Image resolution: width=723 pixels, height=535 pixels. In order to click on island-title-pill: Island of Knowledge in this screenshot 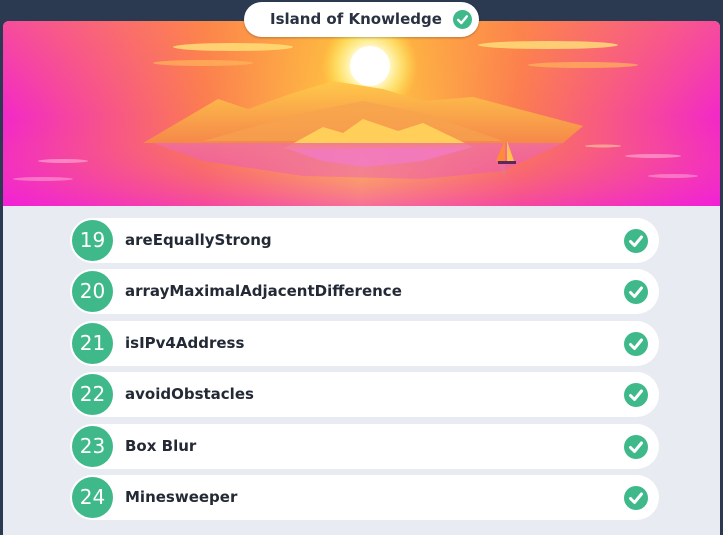, I will do `click(361, 19)`.